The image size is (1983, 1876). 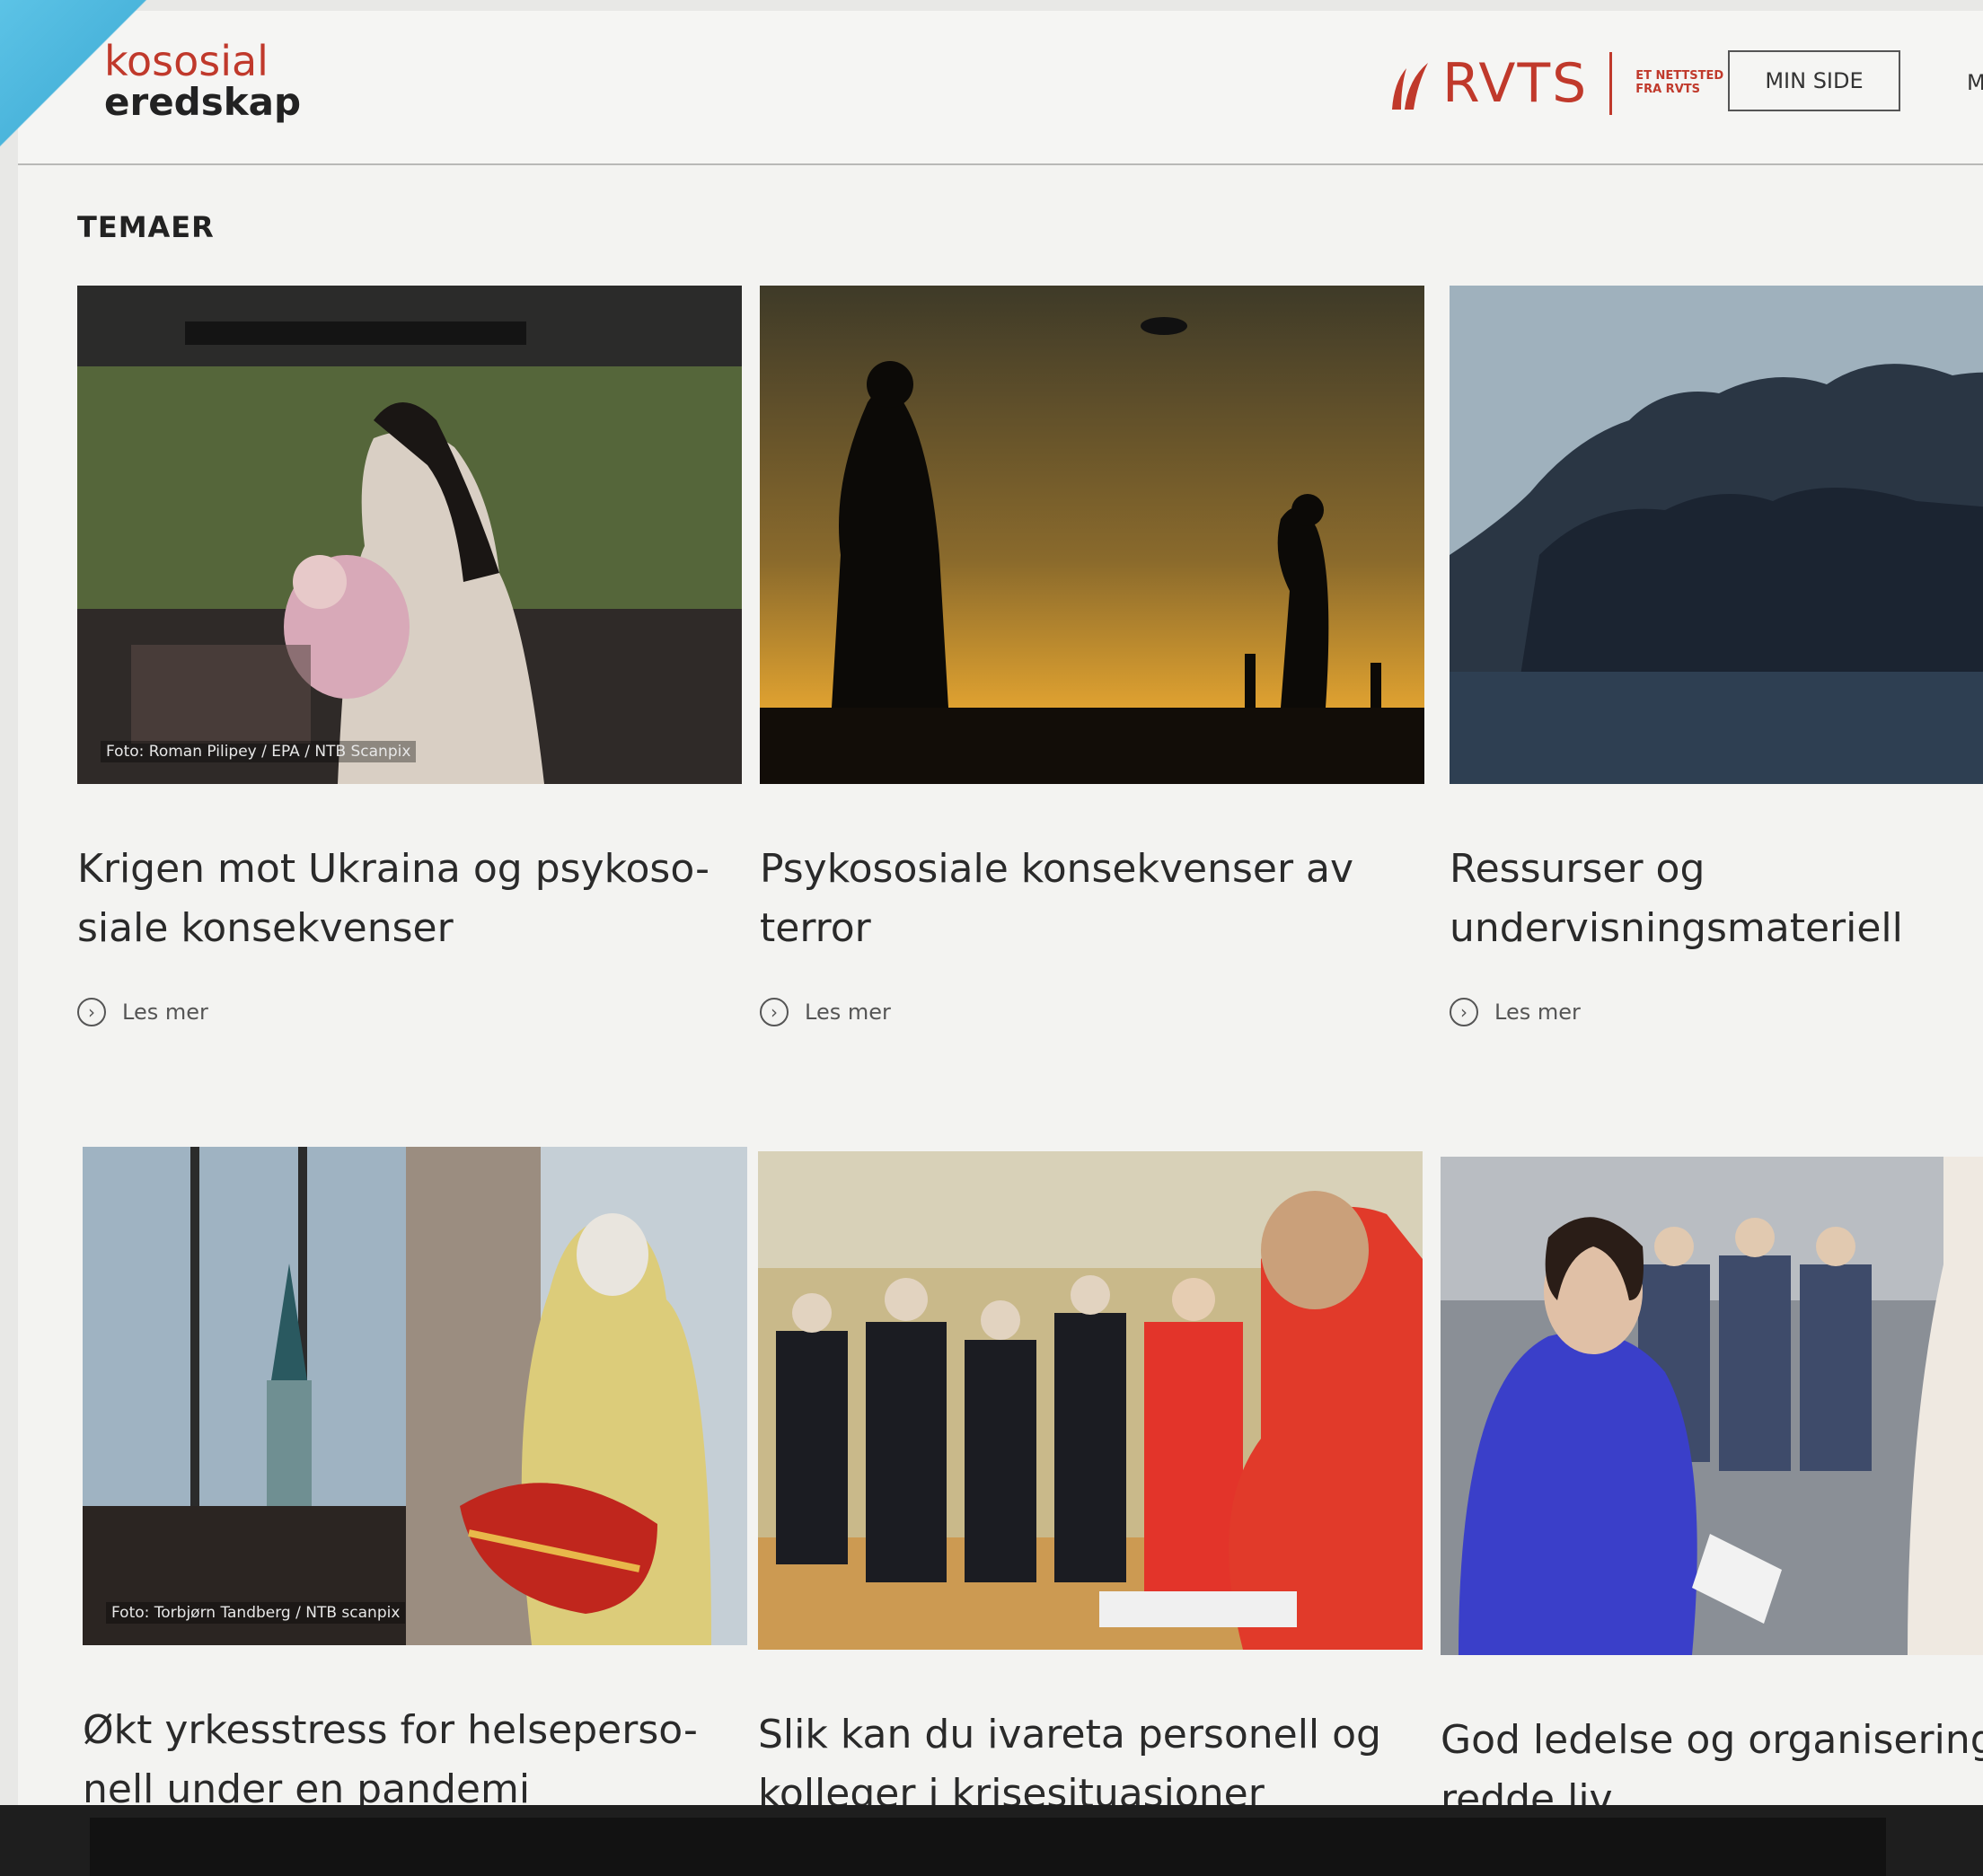 What do you see at coordinates (1712, 1740) in the screenshot?
I see `card-title-line1: God ledelse og organisering` at bounding box center [1712, 1740].